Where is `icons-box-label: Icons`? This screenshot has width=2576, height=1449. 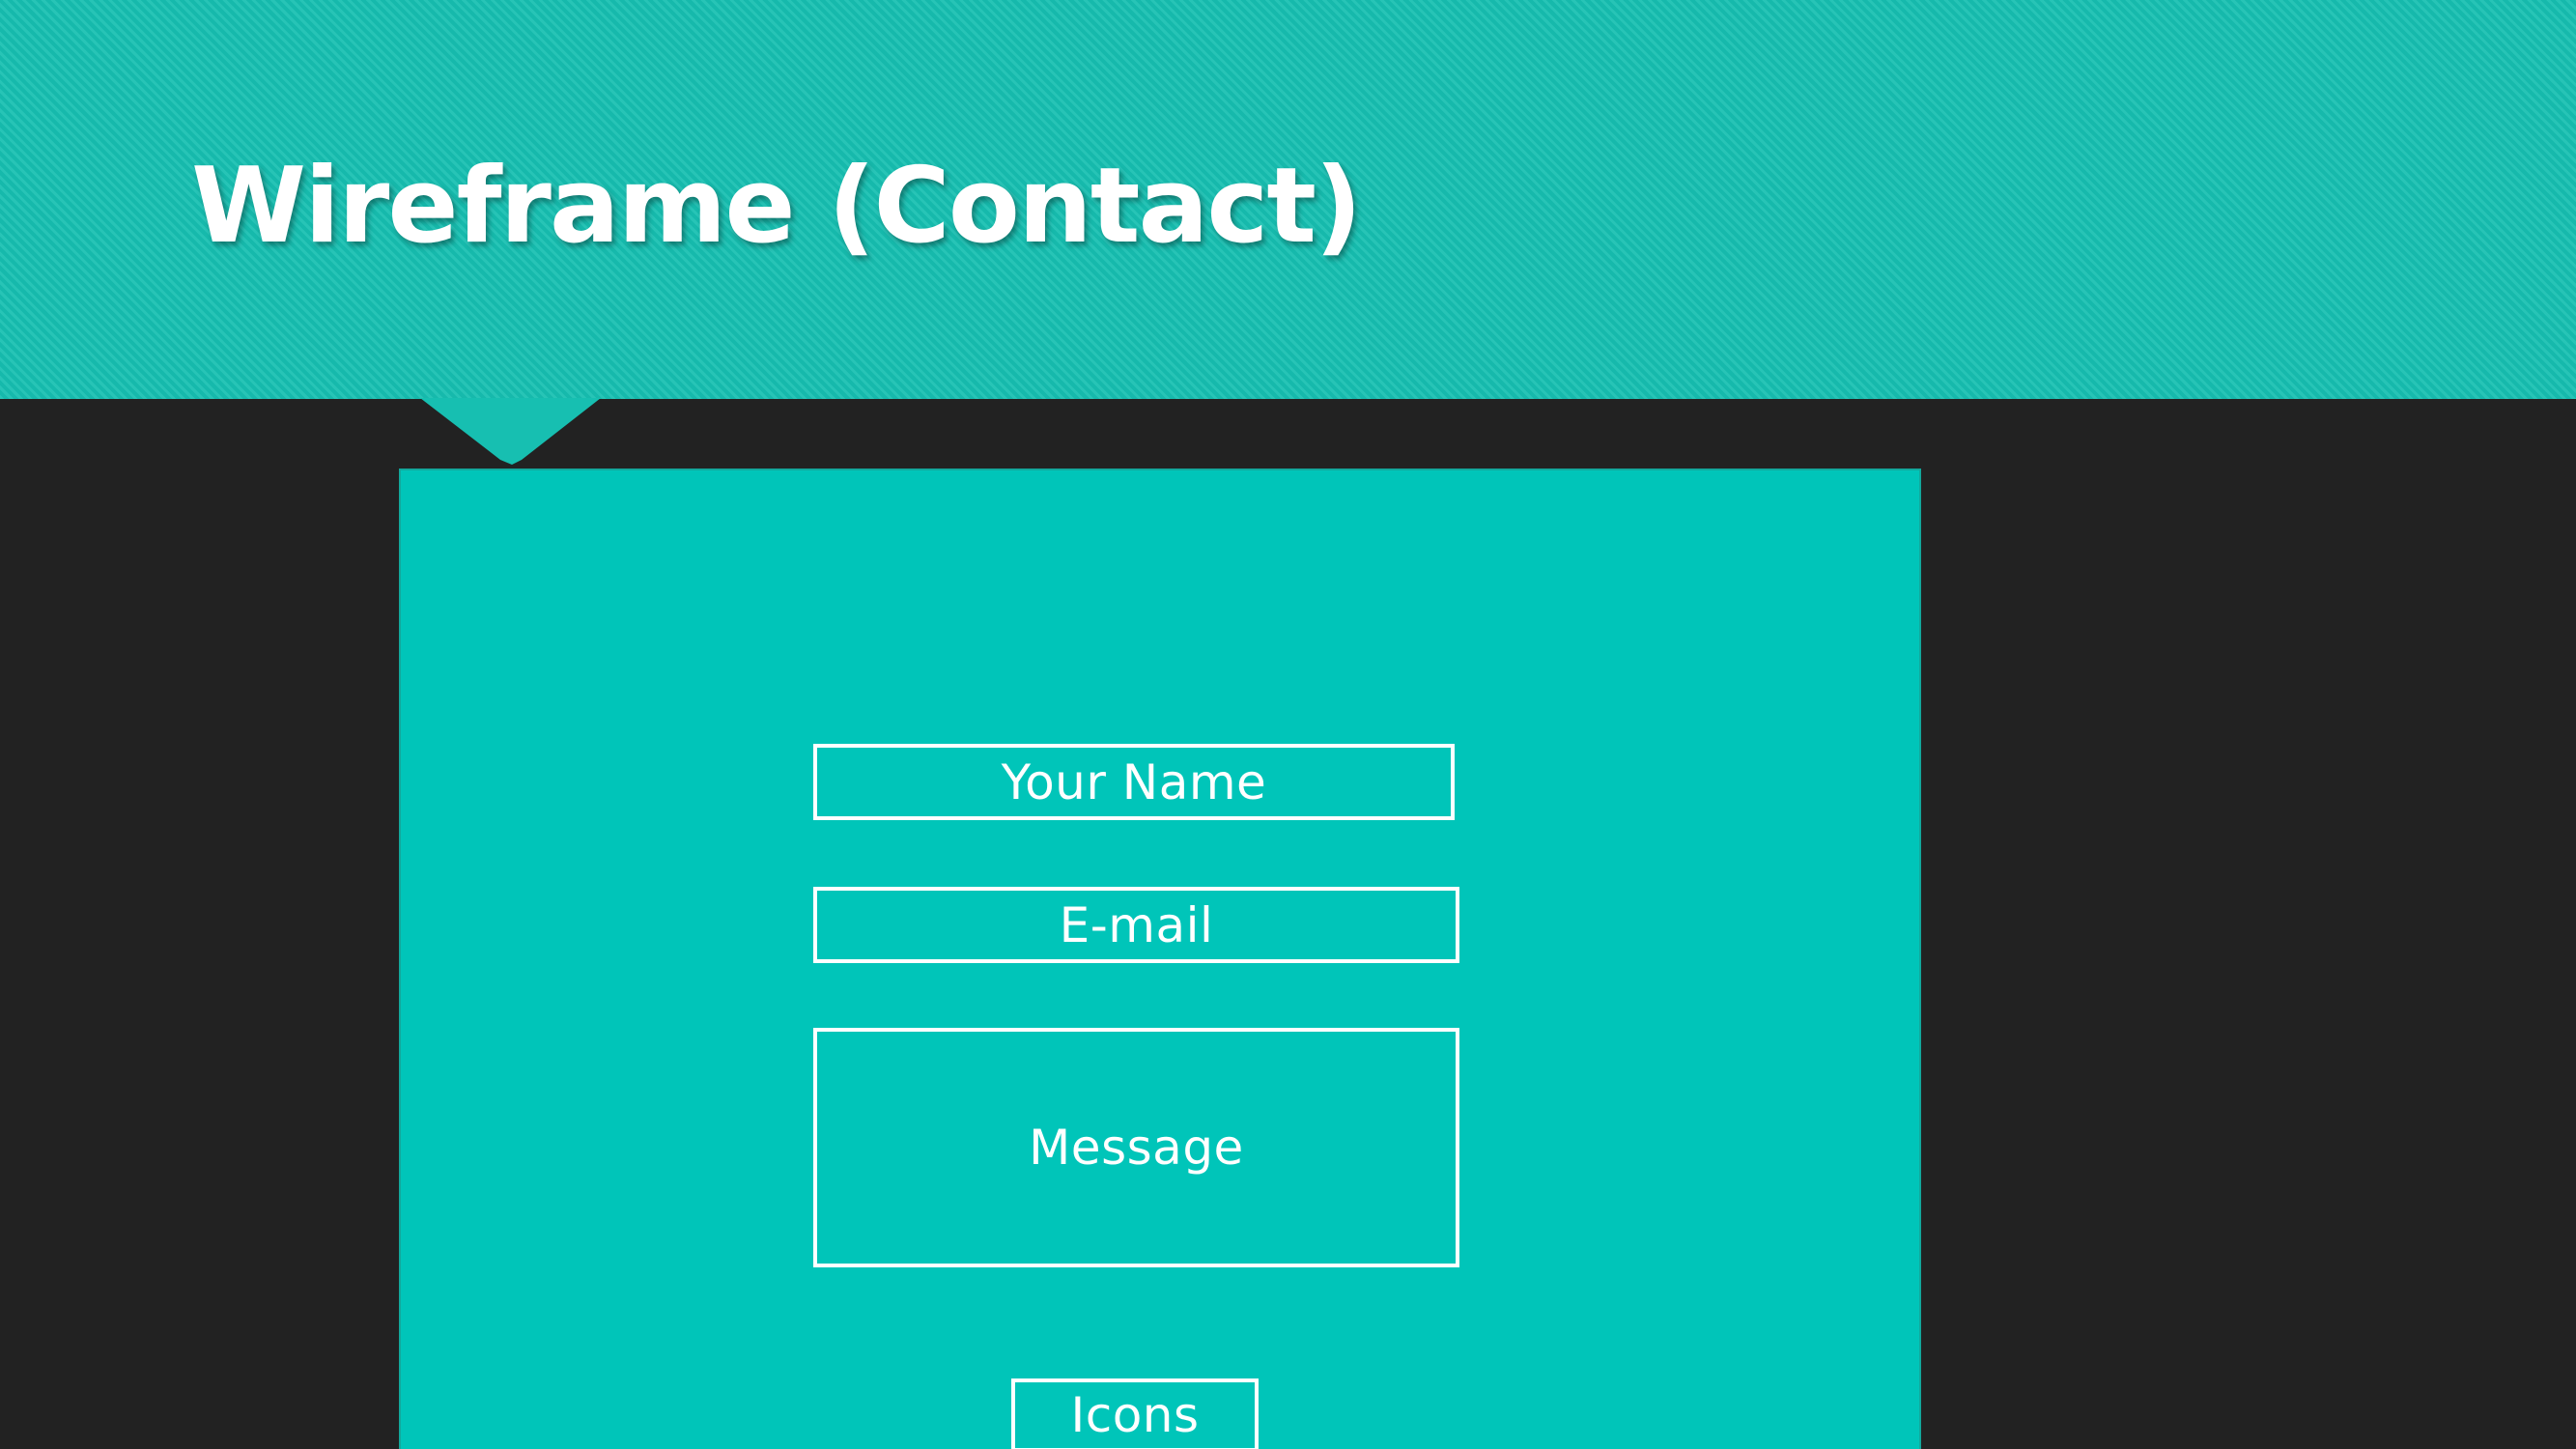
icons-box-label: Icons is located at coordinates (1135, 1415).